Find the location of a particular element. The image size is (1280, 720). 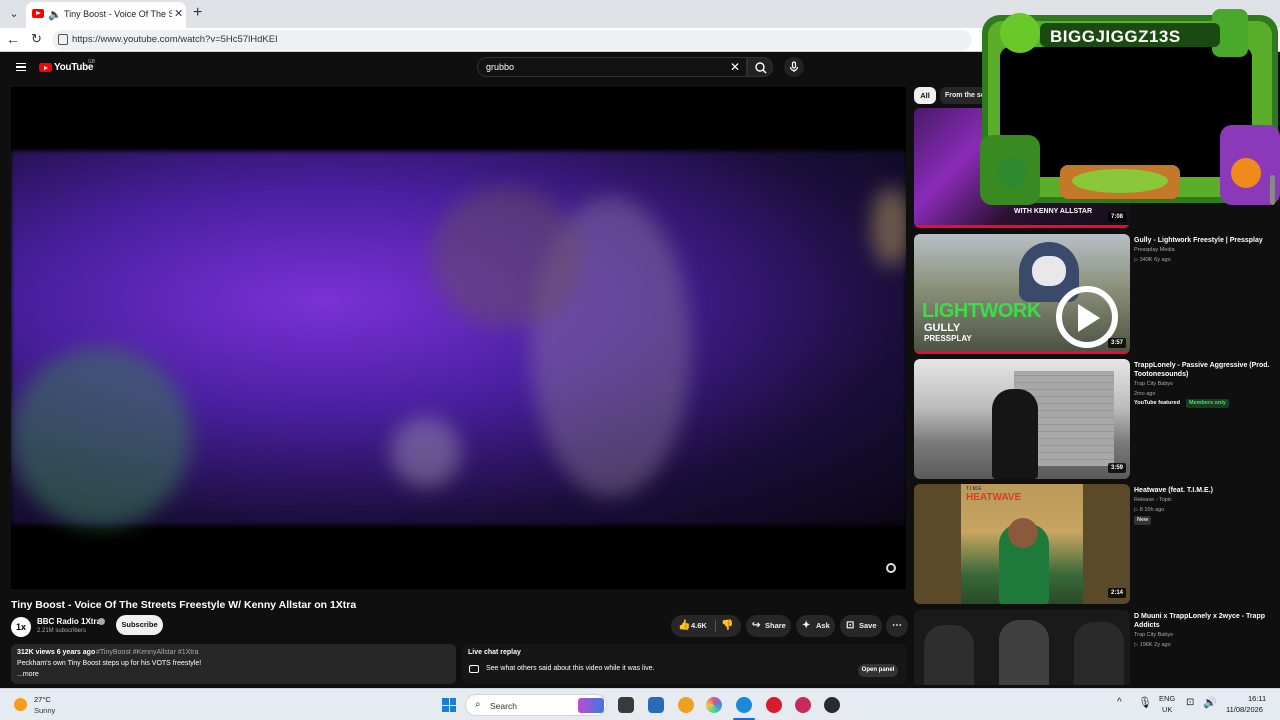

like-dislike-group: 👍 4.6K 👎 is located at coordinates (706, 626).